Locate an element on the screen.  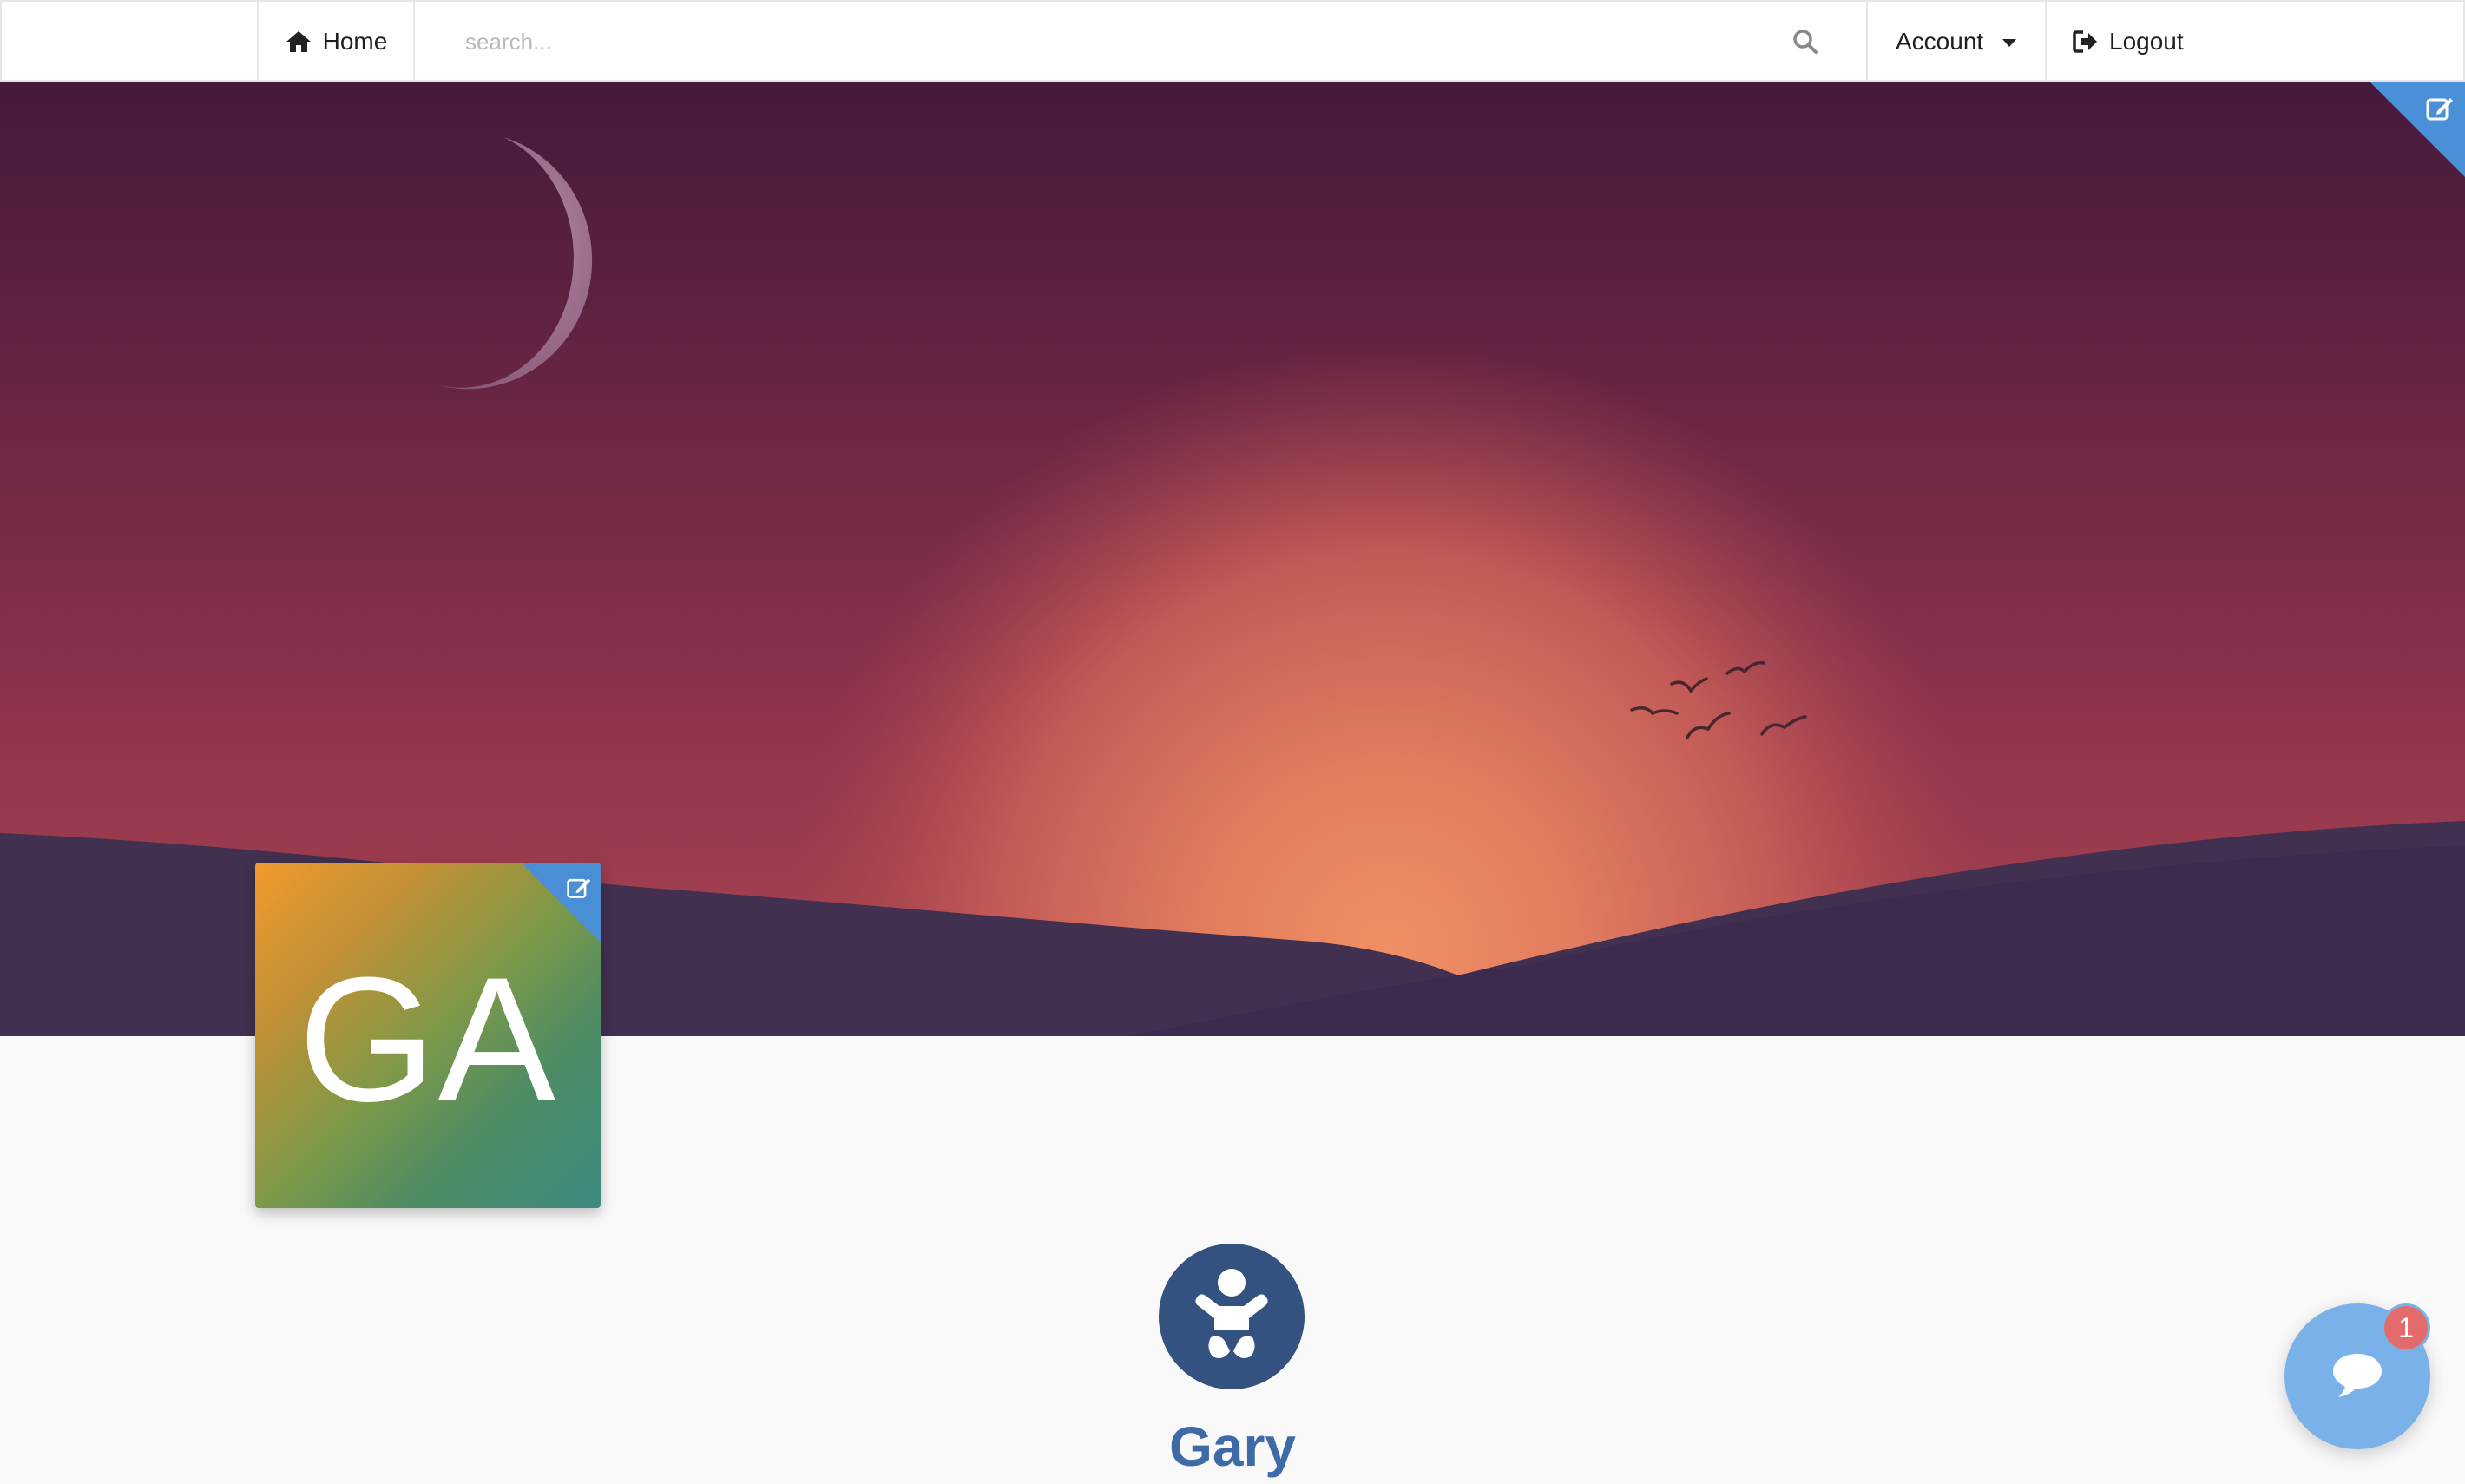
account-dropdown: Account is located at coordinates (1956, 42).